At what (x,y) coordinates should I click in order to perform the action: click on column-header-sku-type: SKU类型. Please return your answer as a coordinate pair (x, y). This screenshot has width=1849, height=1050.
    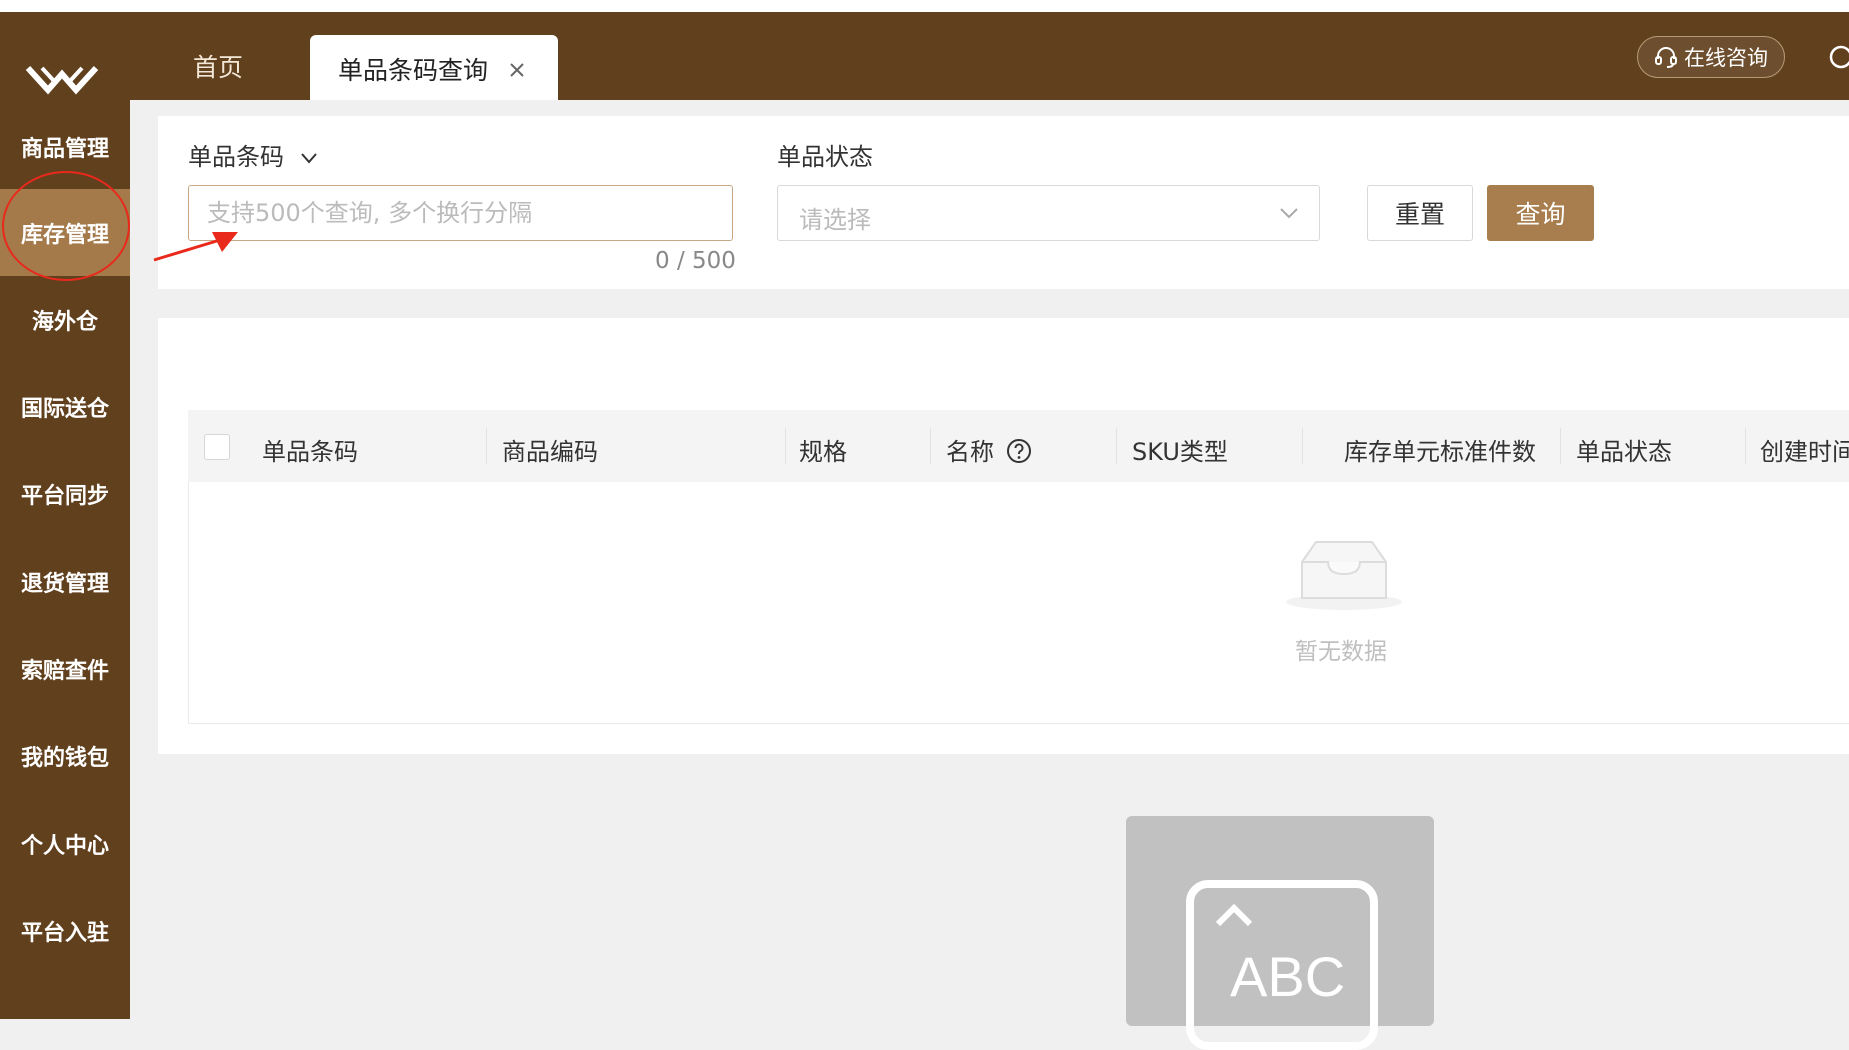
    Looking at the image, I should click on (1180, 449).